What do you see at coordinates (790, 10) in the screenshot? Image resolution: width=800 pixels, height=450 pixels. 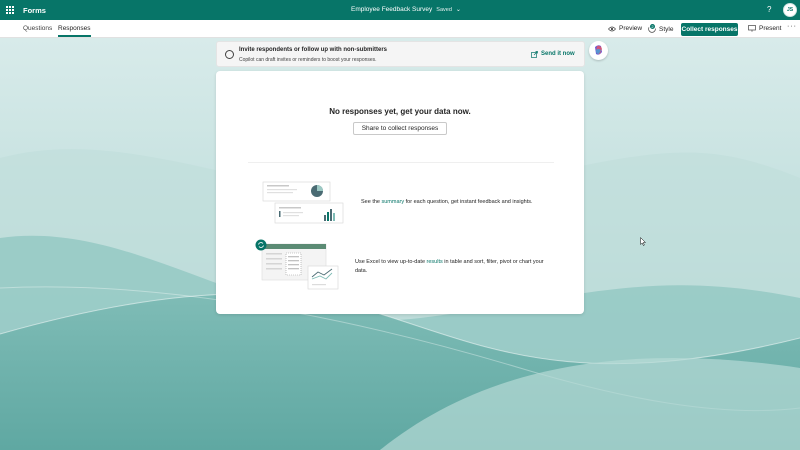 I see `avatar: JS` at bounding box center [790, 10].